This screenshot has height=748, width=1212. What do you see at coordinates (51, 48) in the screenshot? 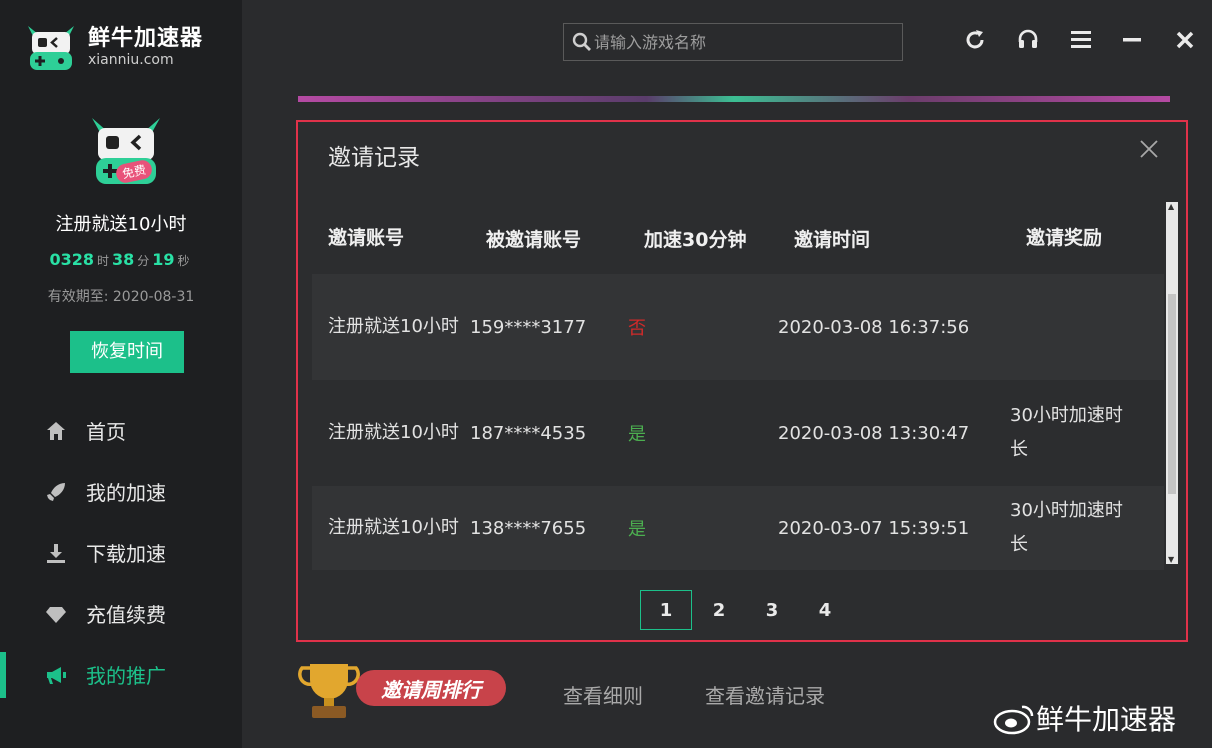
I see `cow-logo-icon` at bounding box center [51, 48].